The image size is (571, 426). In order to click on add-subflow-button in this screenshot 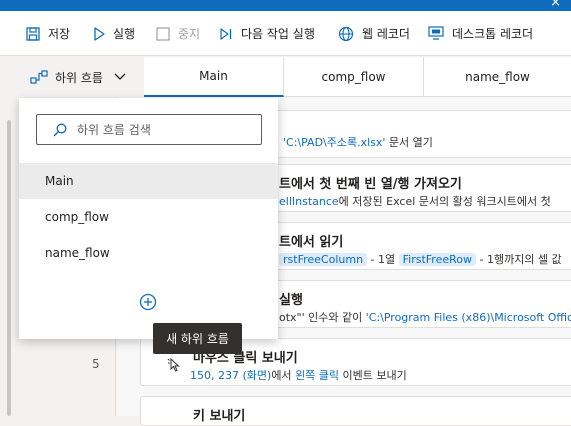, I will do `click(148, 304)`.